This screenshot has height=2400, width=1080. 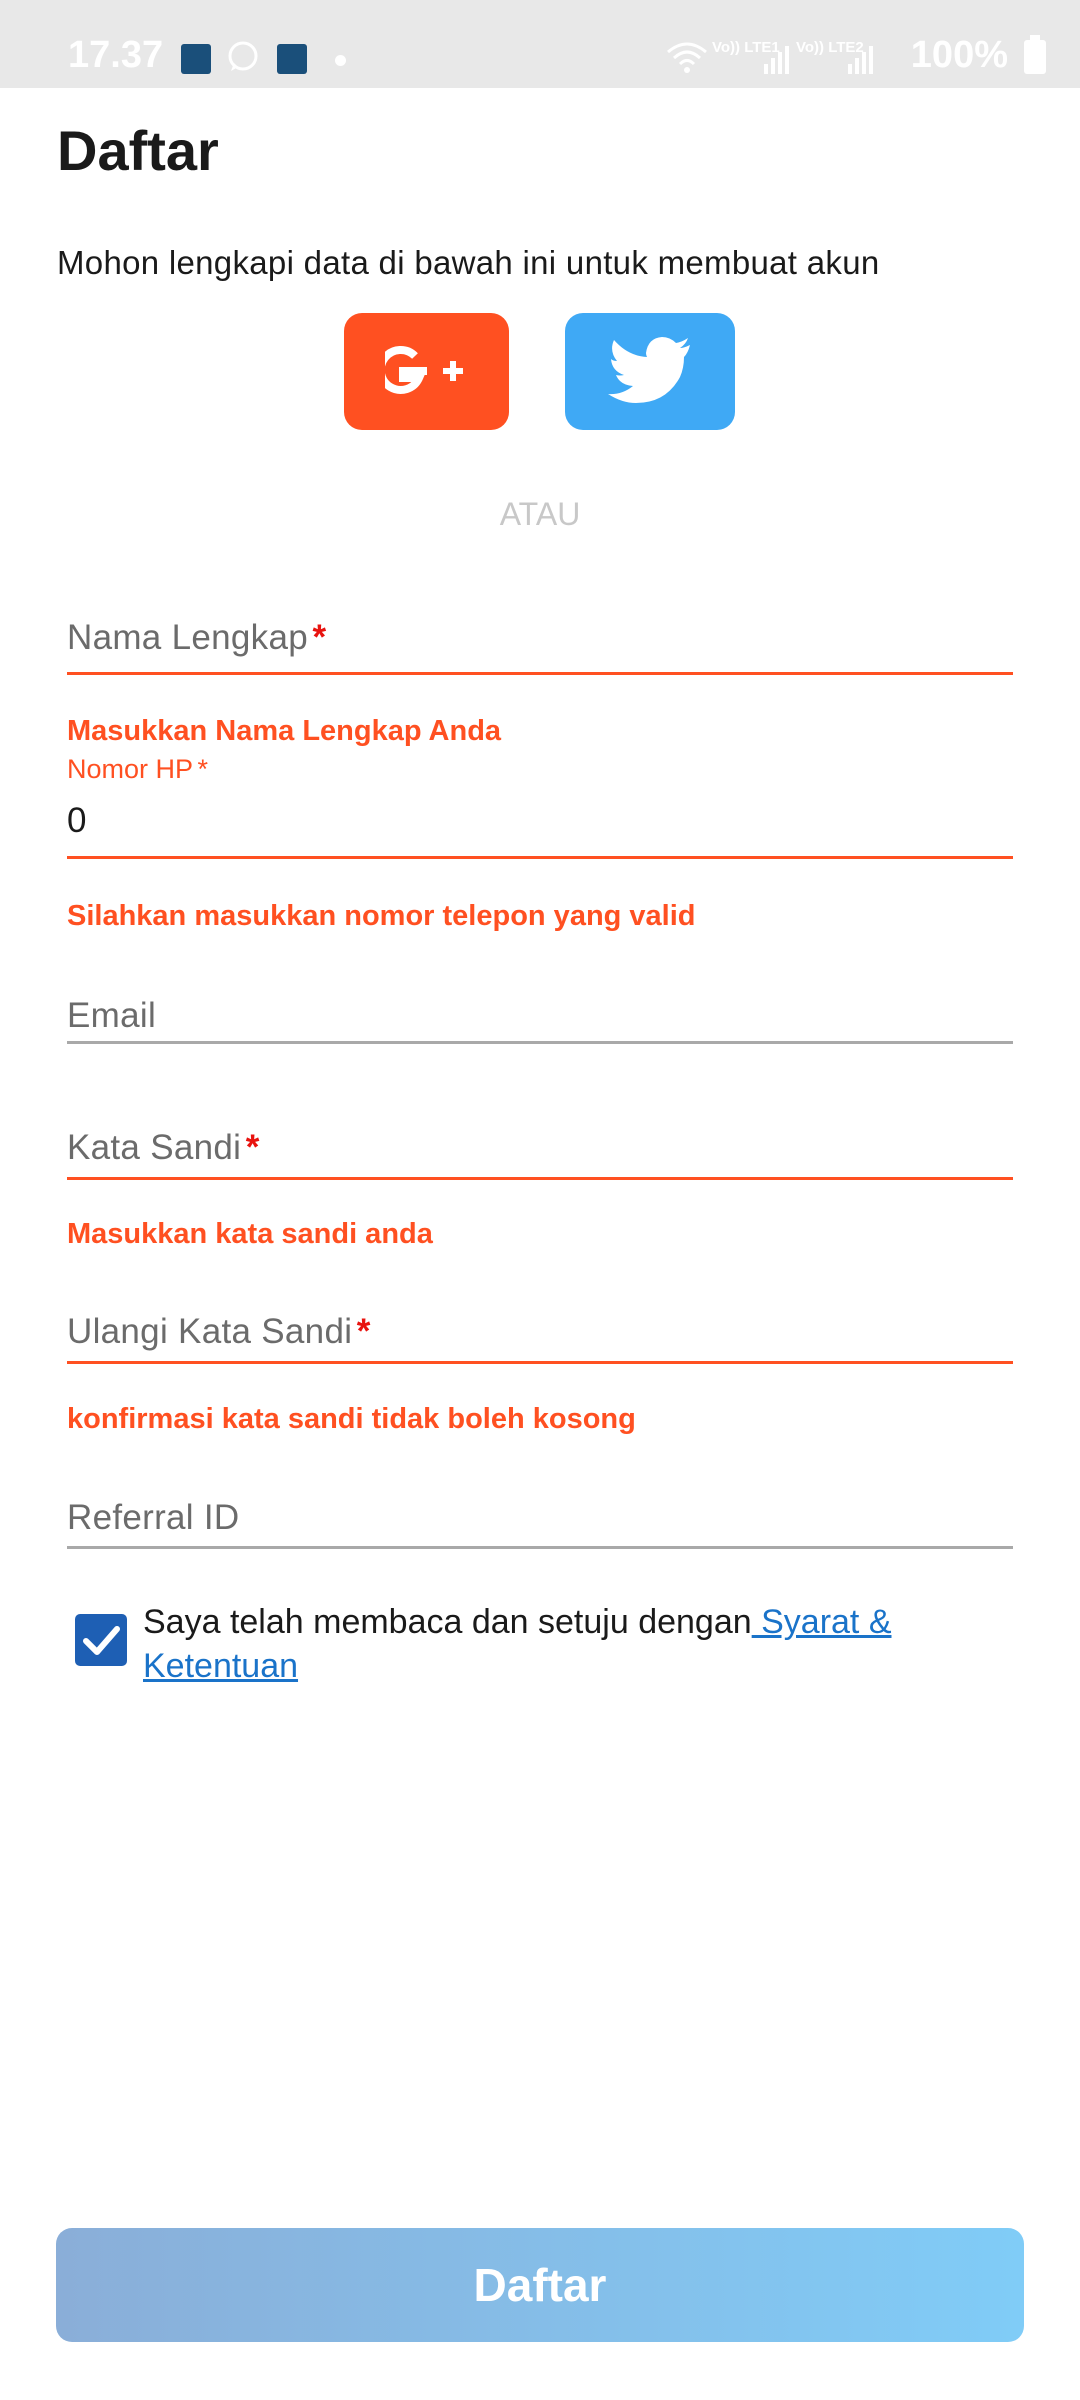 What do you see at coordinates (447, 1622) in the screenshot?
I see `terms-text: Saya telah membaca dan setuju dengan` at bounding box center [447, 1622].